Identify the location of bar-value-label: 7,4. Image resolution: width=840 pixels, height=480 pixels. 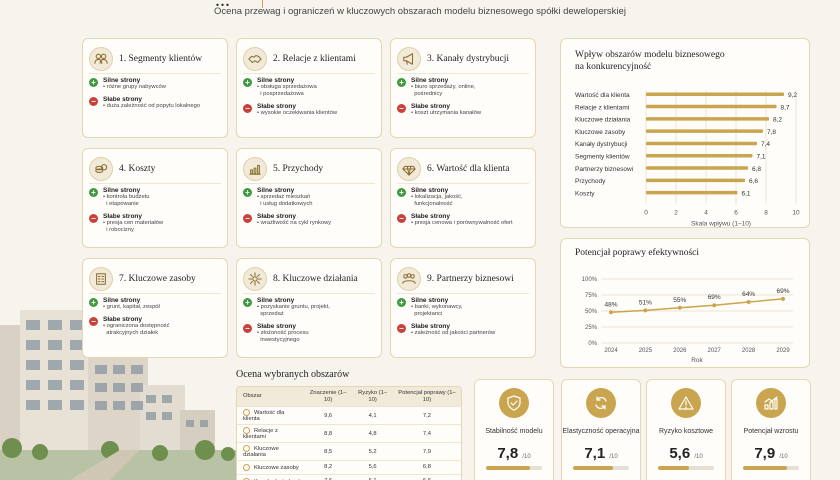
(765, 144).